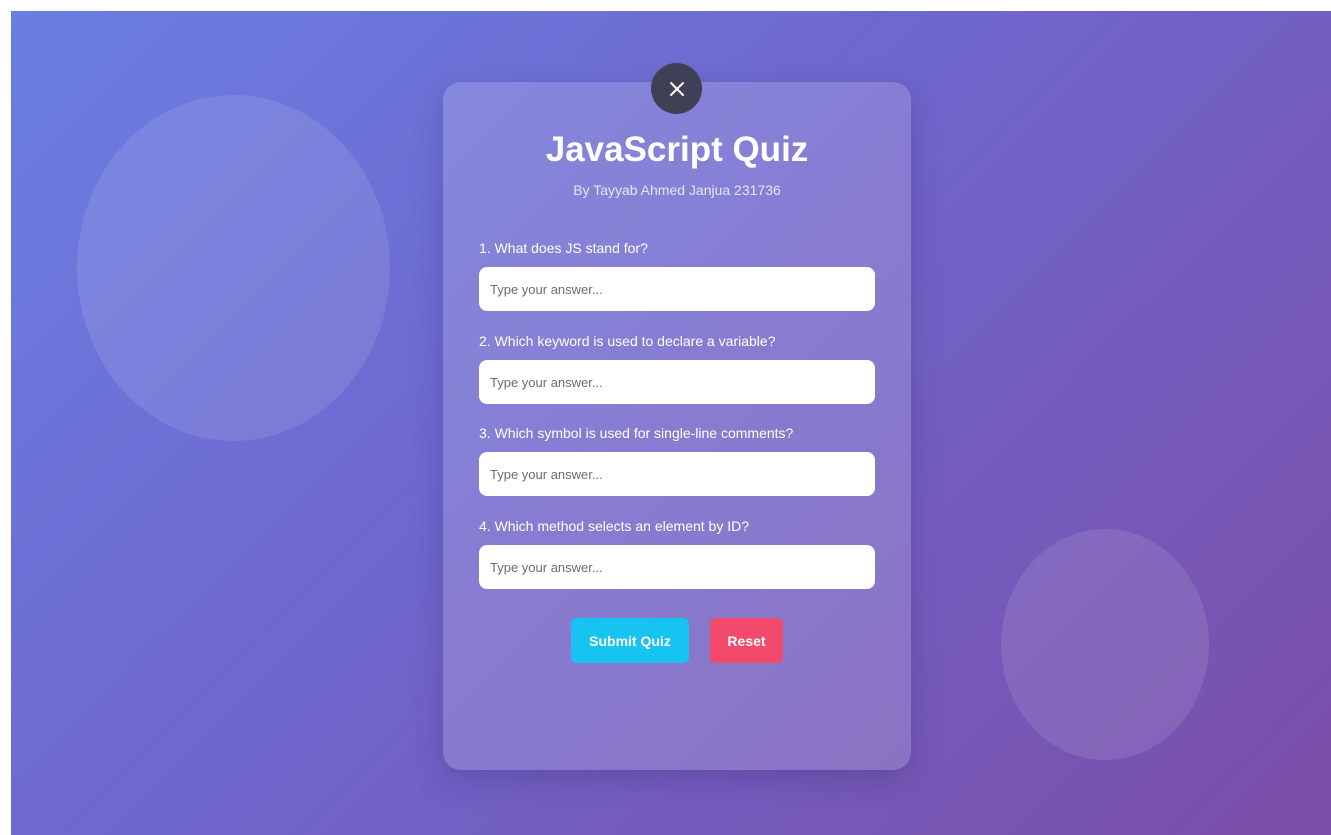 Image resolution: width=1331 pixels, height=835 pixels. Describe the element at coordinates (677, 149) in the screenshot. I see `quiz-title: JavaScript Quiz` at that location.